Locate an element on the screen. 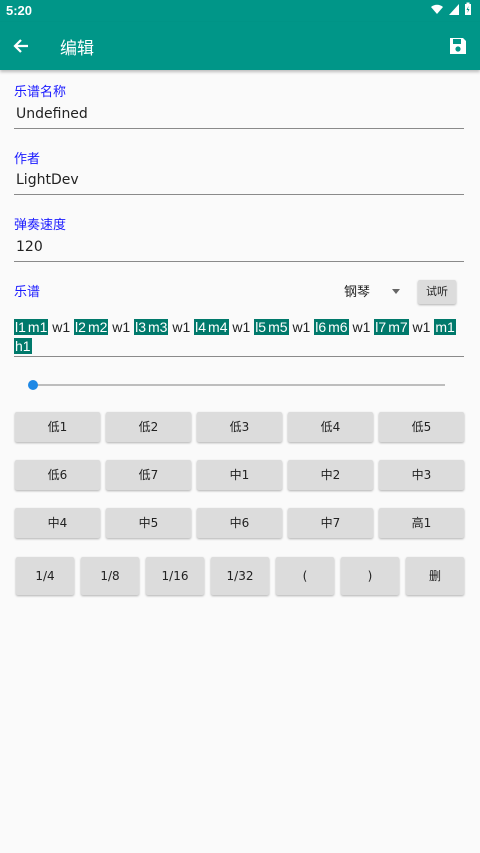 This screenshot has width=480, height=853. control-button: 1/8 is located at coordinates (110, 576).